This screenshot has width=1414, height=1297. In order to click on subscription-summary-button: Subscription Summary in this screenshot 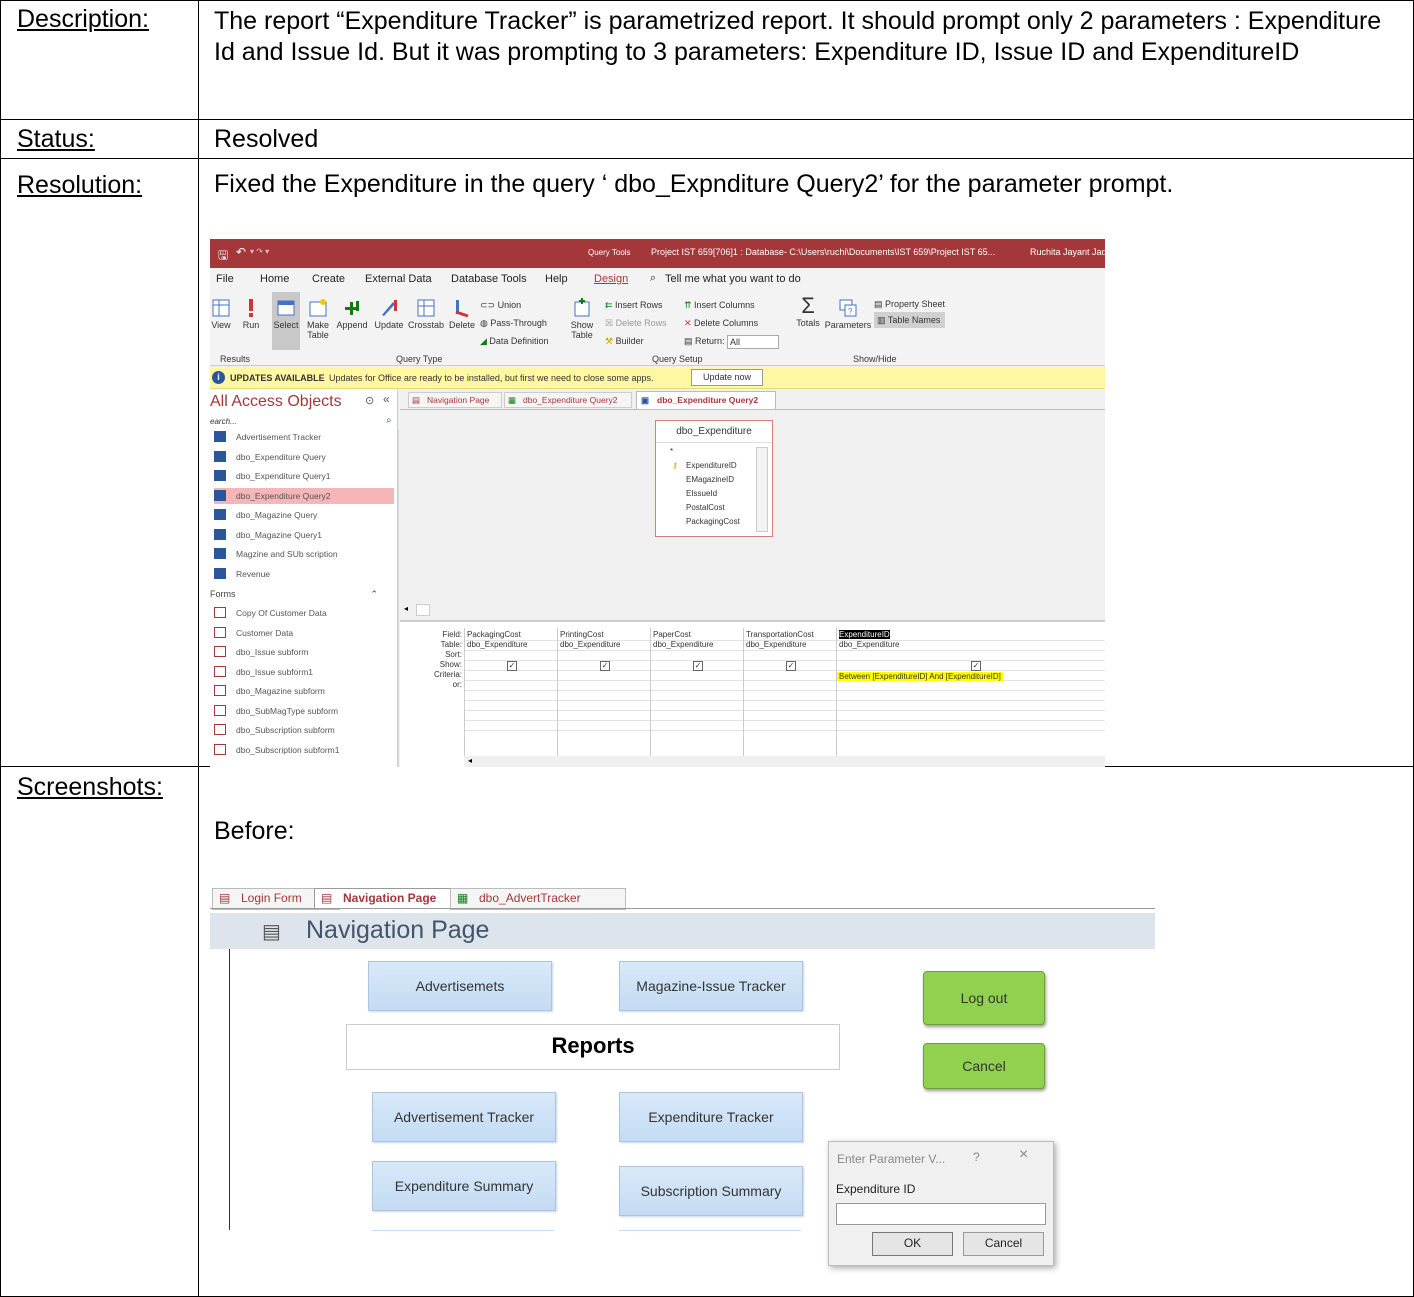, I will do `click(711, 1191)`.